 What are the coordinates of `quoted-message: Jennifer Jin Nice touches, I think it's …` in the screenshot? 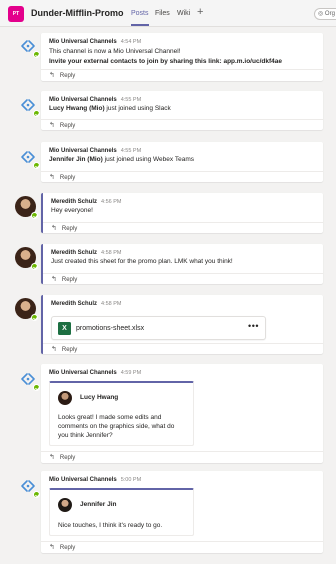 It's located at (121, 512).